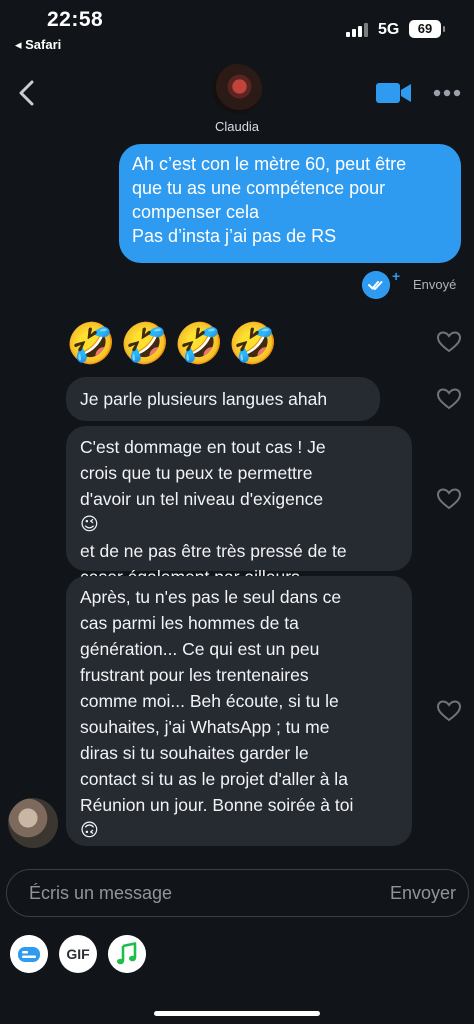 Image resolution: width=474 pixels, height=1024 pixels. Describe the element at coordinates (78, 954) in the screenshot. I see `gif-button: GIF` at that location.